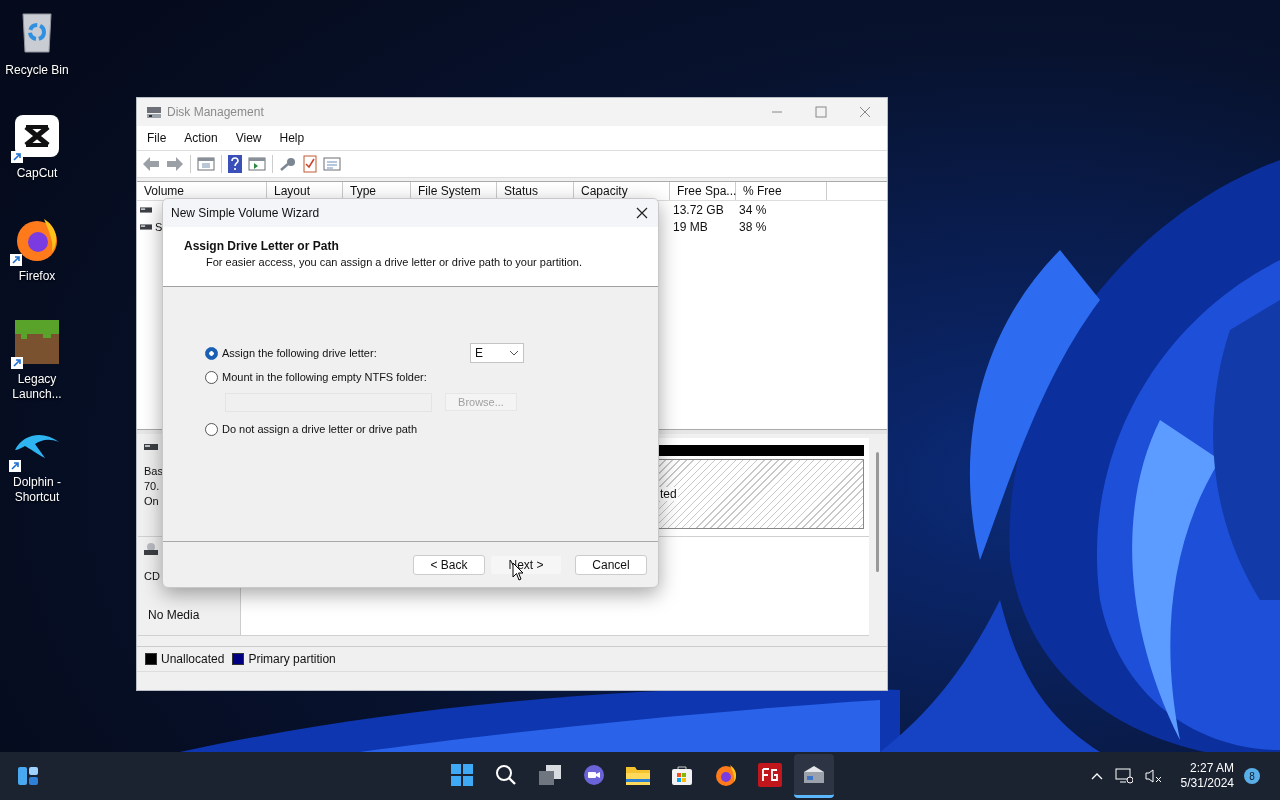  Describe the element at coordinates (449, 564) in the screenshot. I see `wizard-button: < Back` at that location.